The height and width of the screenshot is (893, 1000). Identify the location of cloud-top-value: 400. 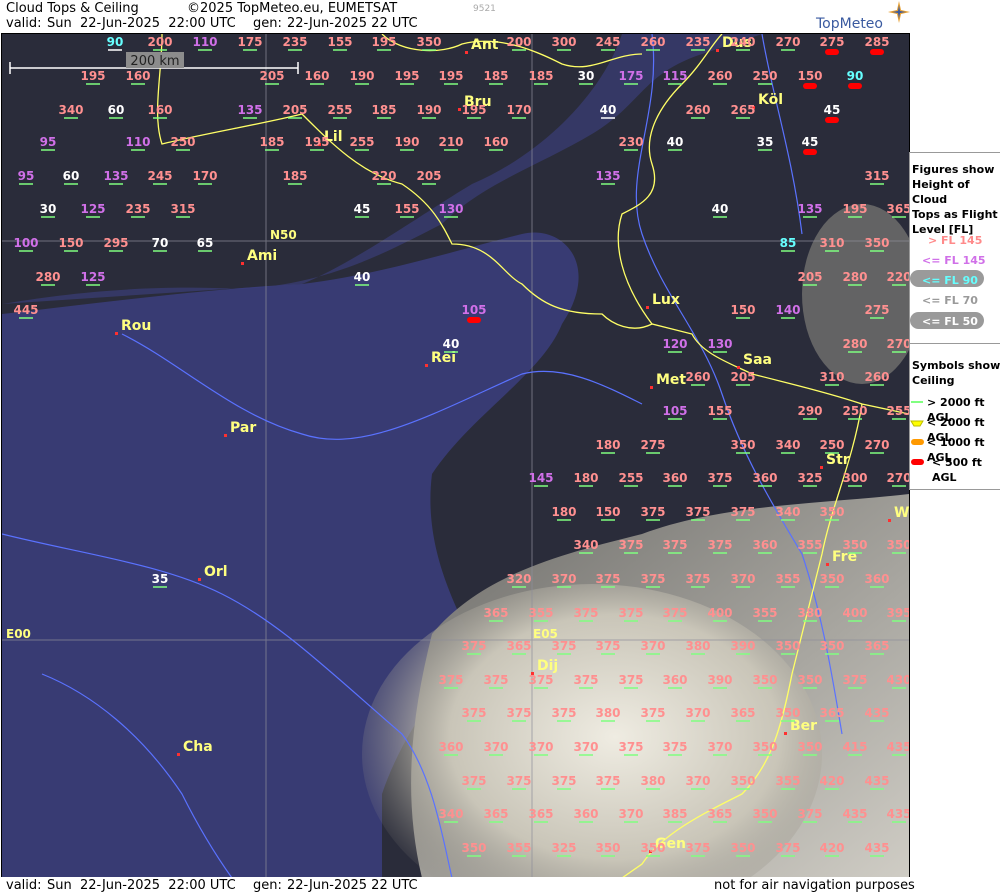
(854, 613).